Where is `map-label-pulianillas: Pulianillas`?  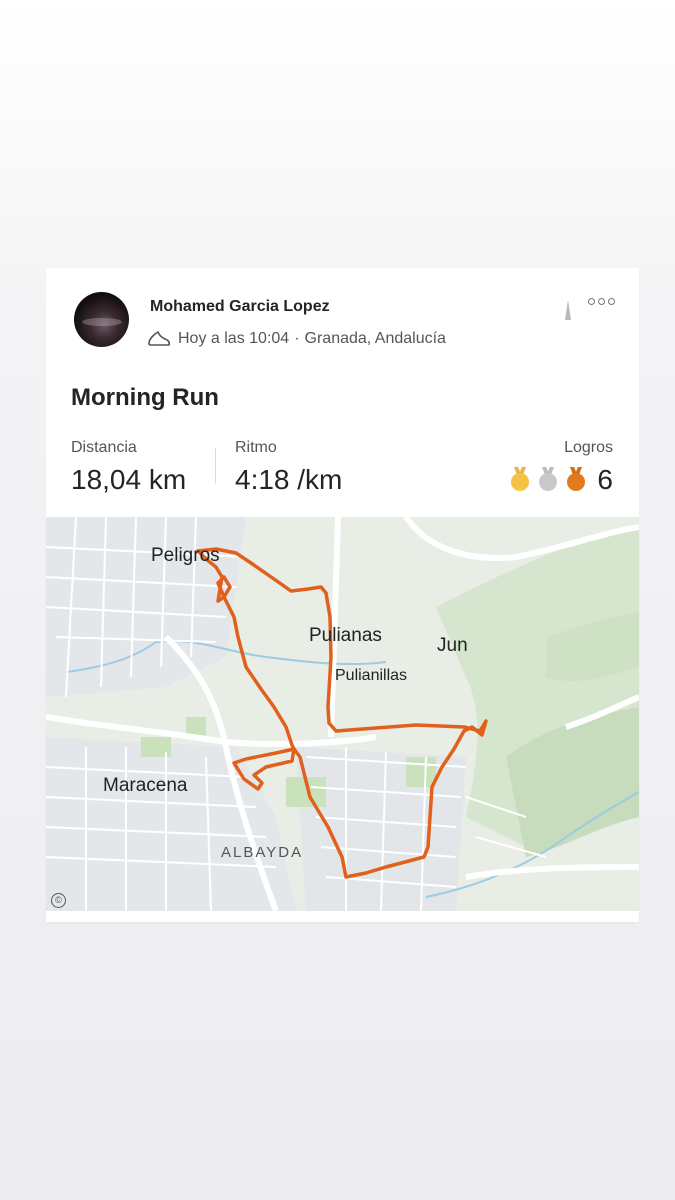
map-label-pulianillas: Pulianillas is located at coordinates (371, 675).